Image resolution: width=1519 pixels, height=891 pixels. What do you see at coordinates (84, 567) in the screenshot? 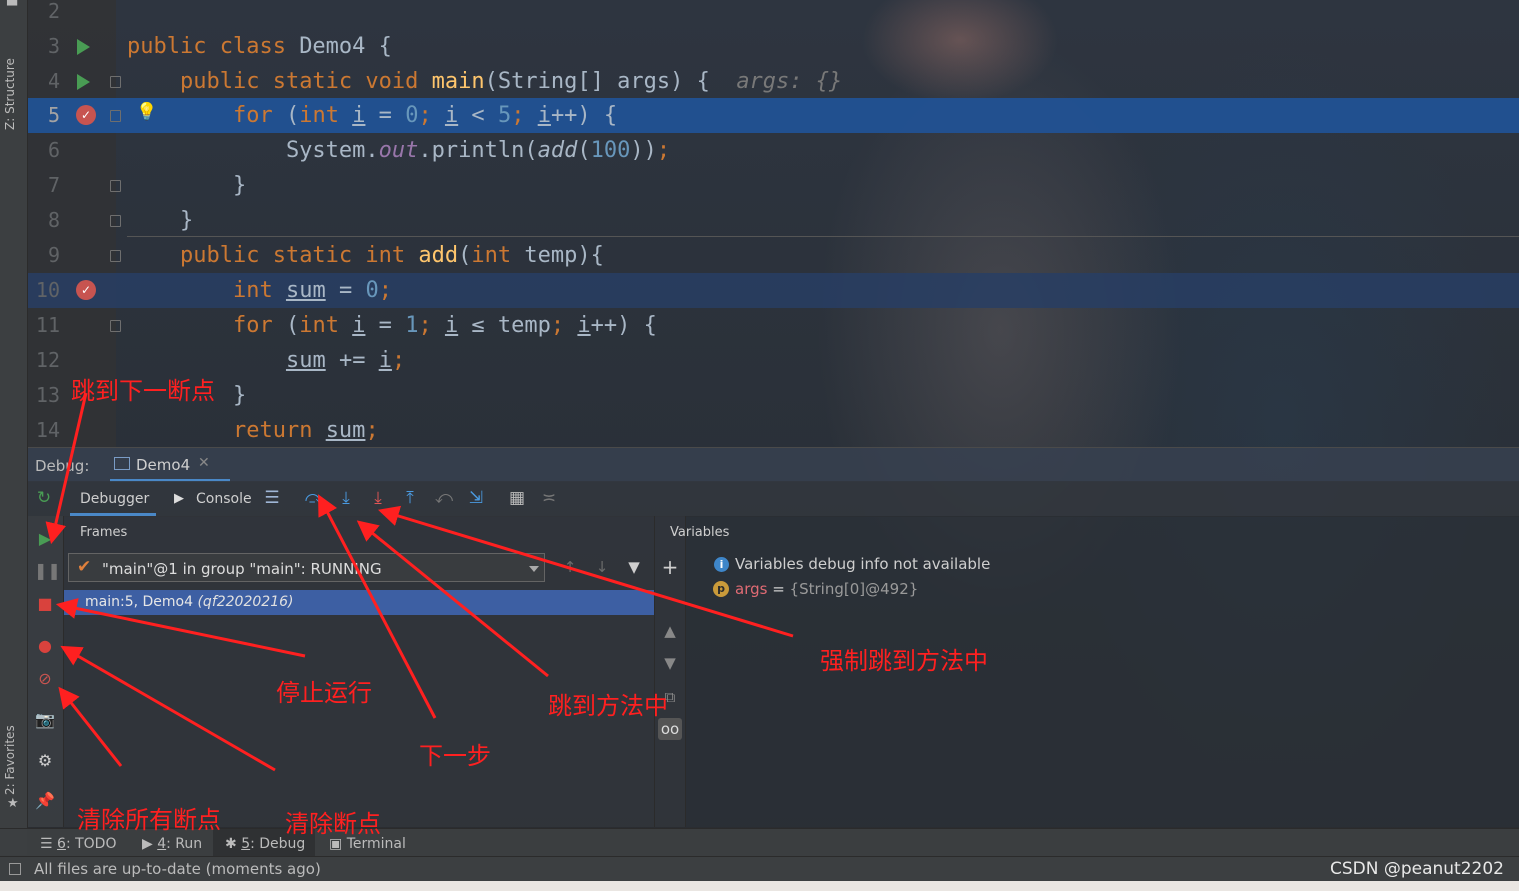
I see `check-icon: ✔` at bounding box center [84, 567].